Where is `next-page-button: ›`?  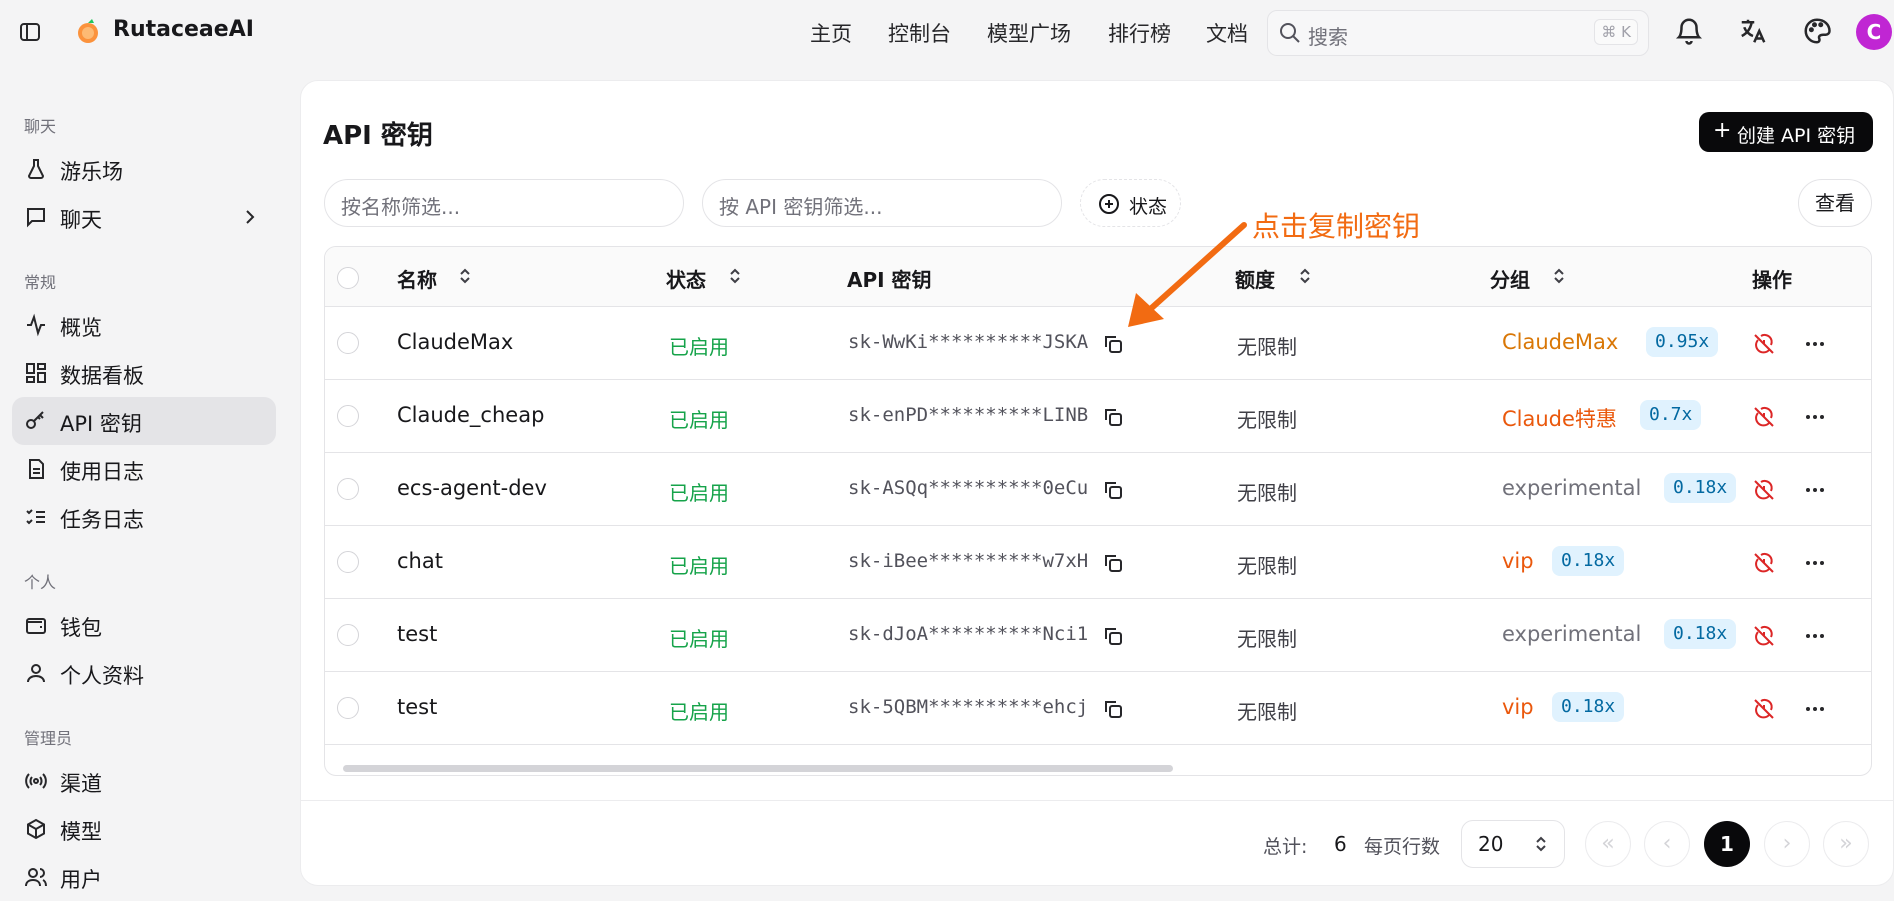
next-page-button: › is located at coordinates (1787, 844).